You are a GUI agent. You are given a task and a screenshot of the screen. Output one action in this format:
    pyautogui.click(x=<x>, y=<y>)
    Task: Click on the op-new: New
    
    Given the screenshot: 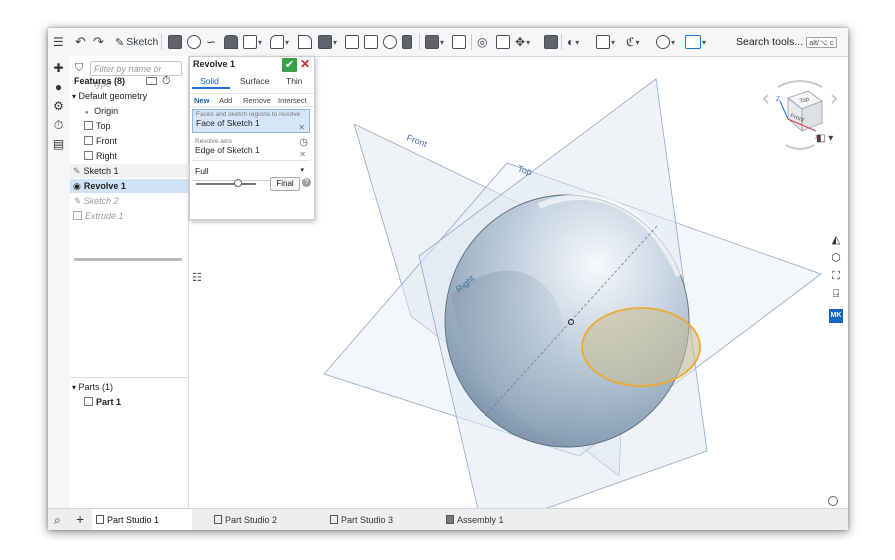 What is the action you would take?
    pyautogui.click(x=201, y=100)
    